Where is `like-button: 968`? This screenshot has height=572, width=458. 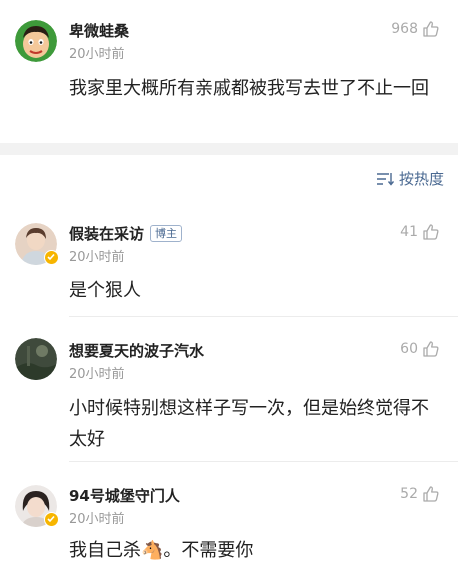
like-button: 968 is located at coordinates (415, 29).